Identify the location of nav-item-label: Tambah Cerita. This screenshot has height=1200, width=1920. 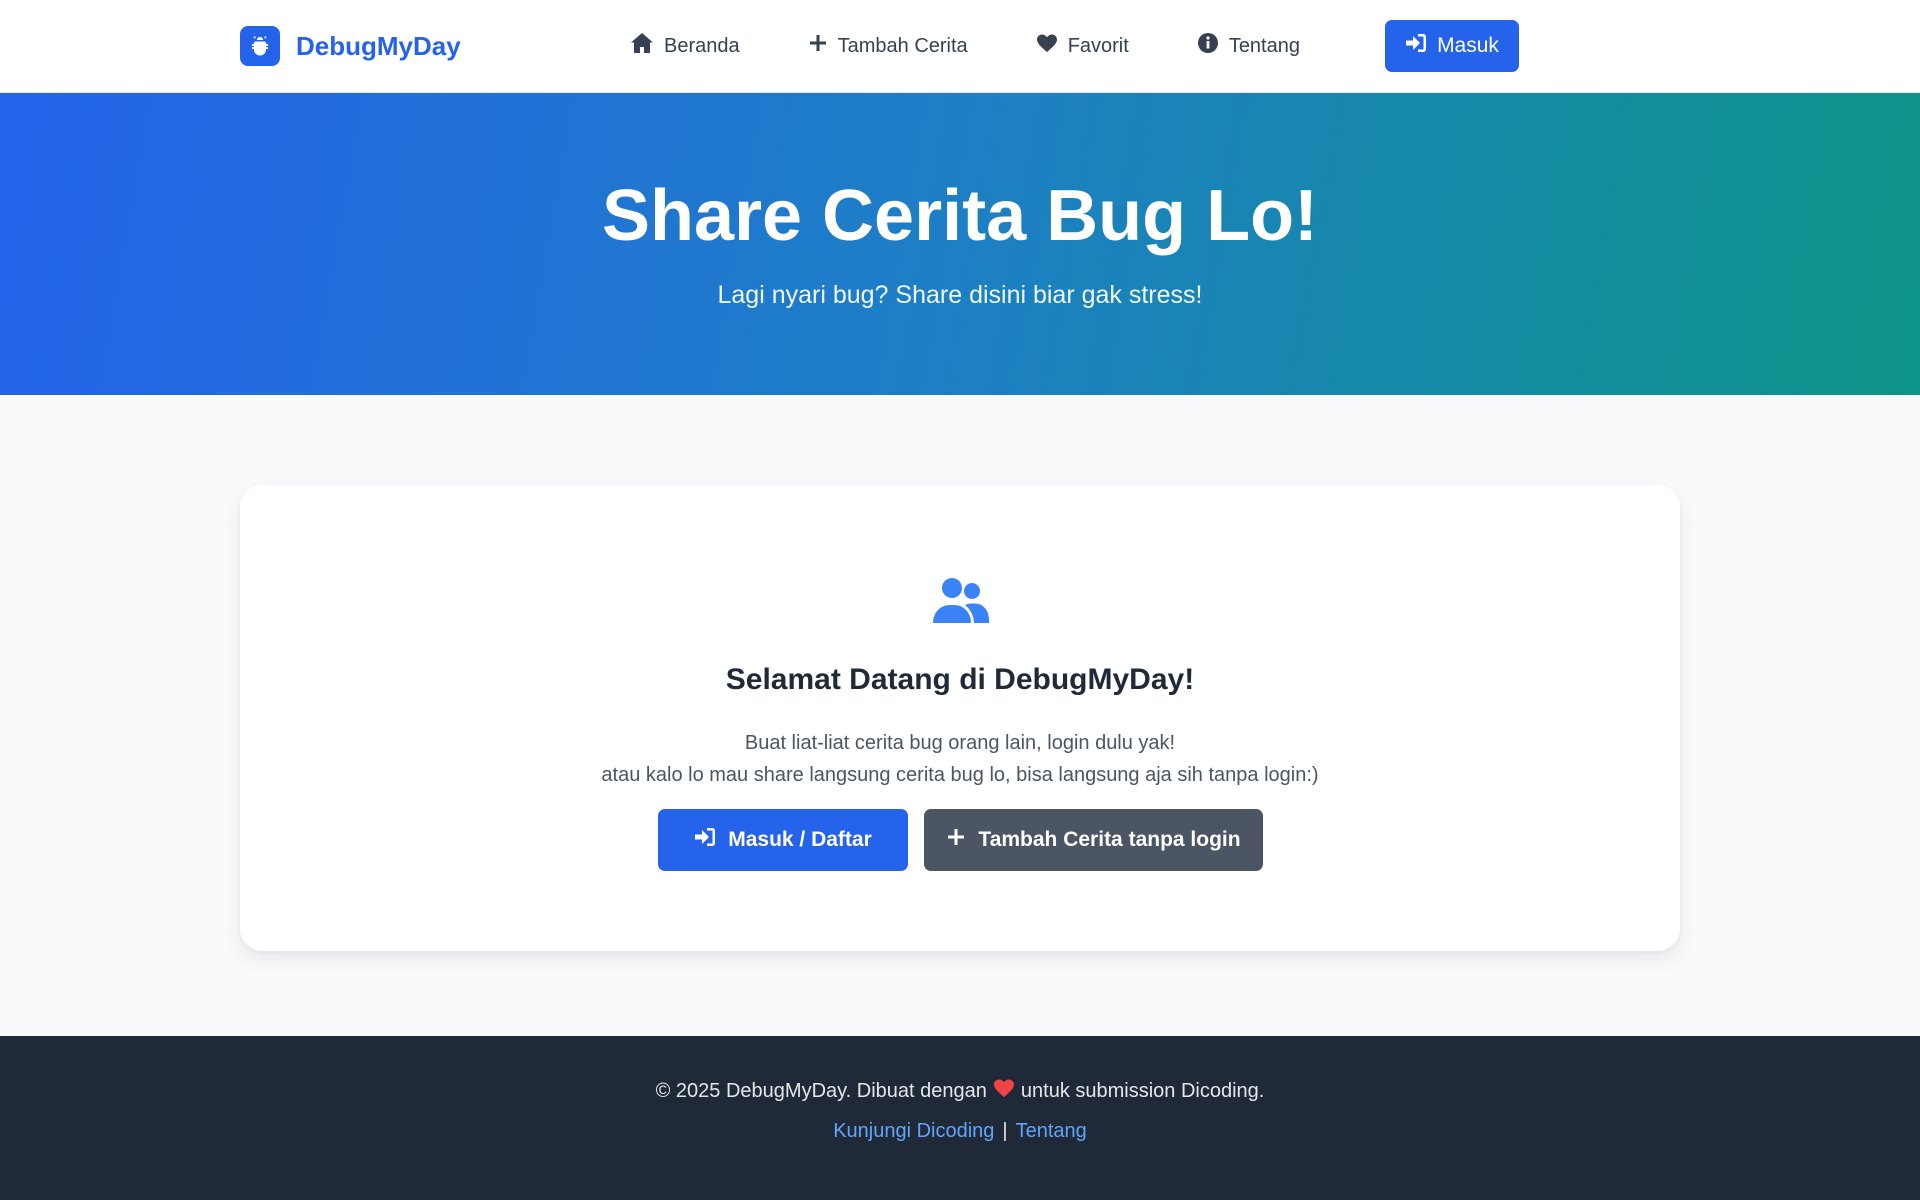
(902, 45).